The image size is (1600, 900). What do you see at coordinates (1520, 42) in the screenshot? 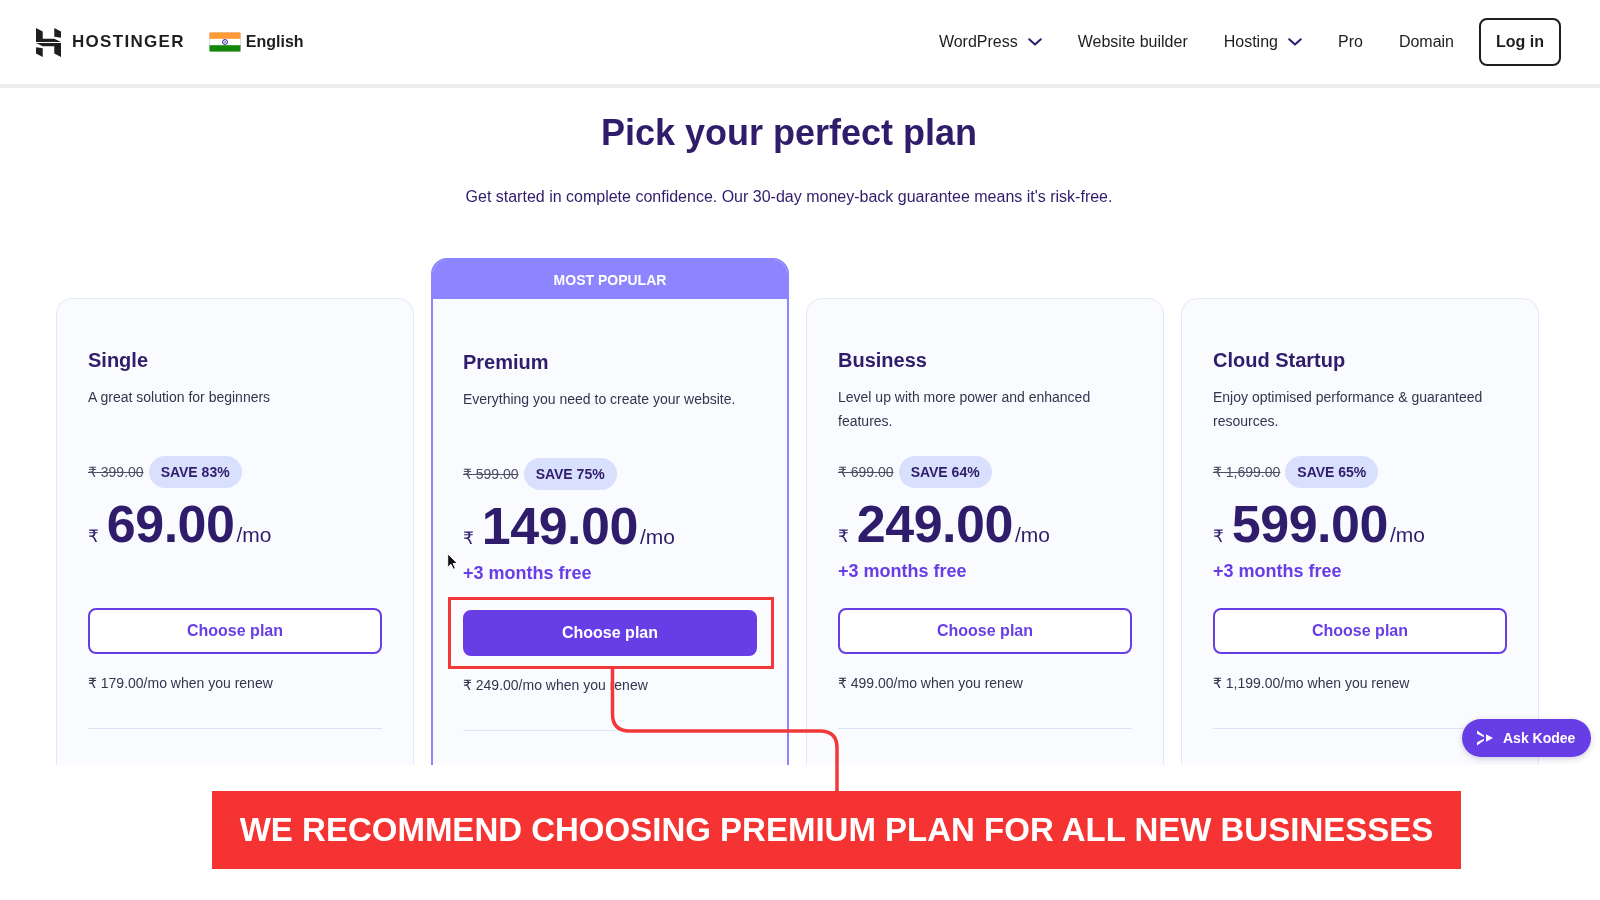
I see `login-button: Log in` at bounding box center [1520, 42].